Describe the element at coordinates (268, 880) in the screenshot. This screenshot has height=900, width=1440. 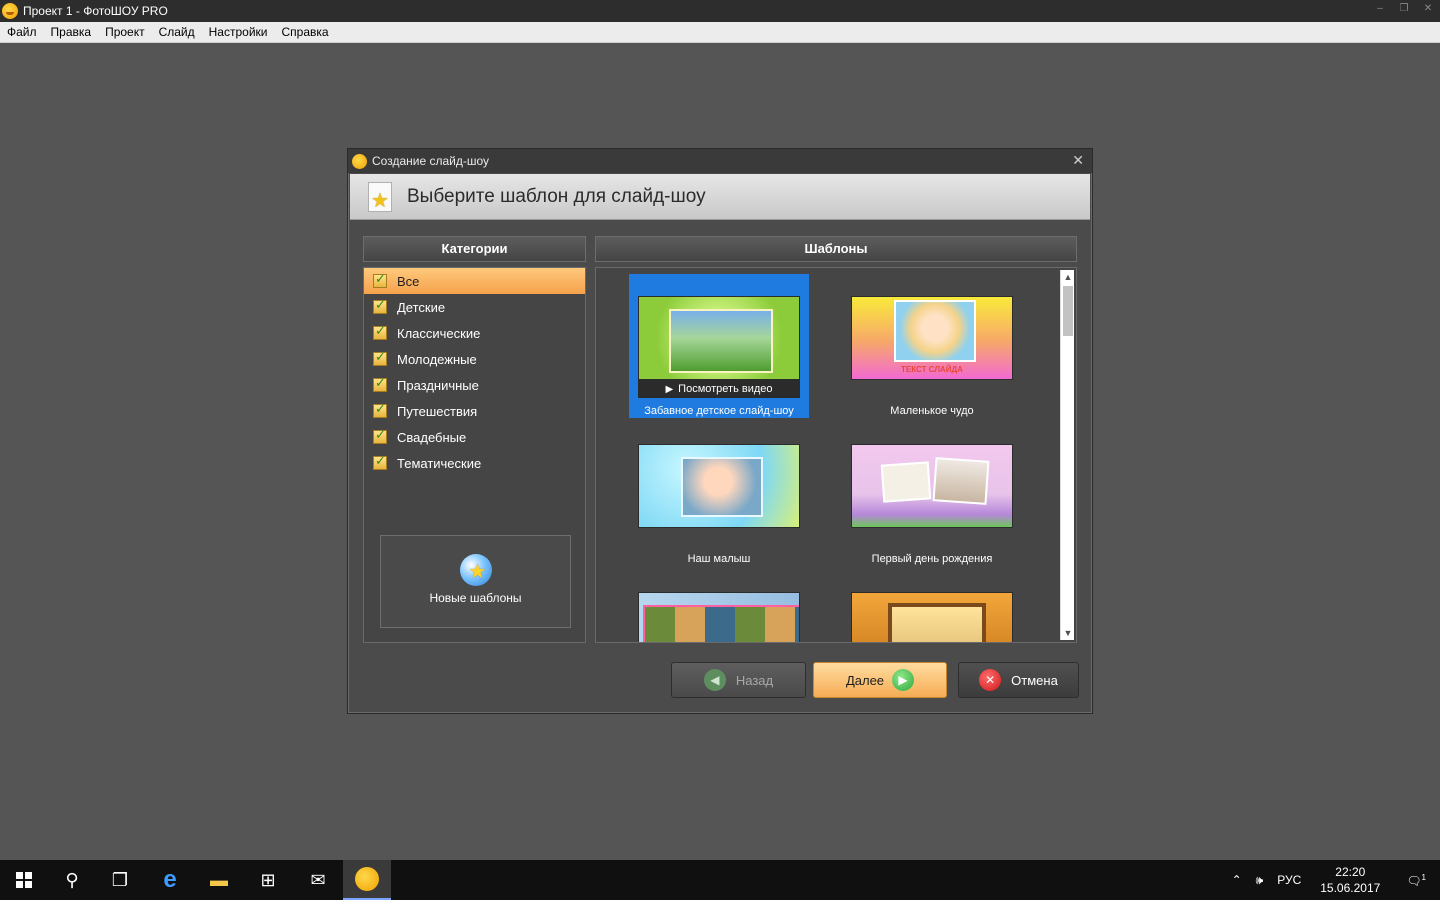
I see `store-icon: ⊞` at that location.